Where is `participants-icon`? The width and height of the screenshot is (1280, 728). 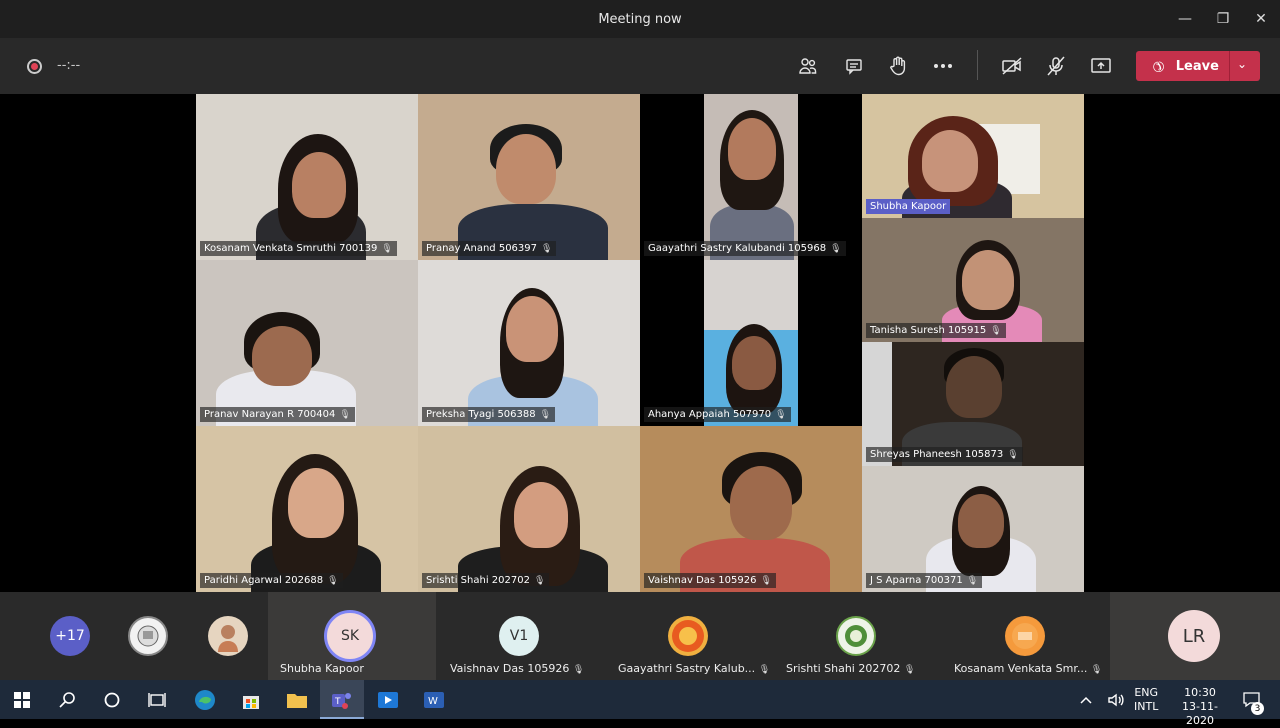
participants-icon is located at coordinates (808, 66).